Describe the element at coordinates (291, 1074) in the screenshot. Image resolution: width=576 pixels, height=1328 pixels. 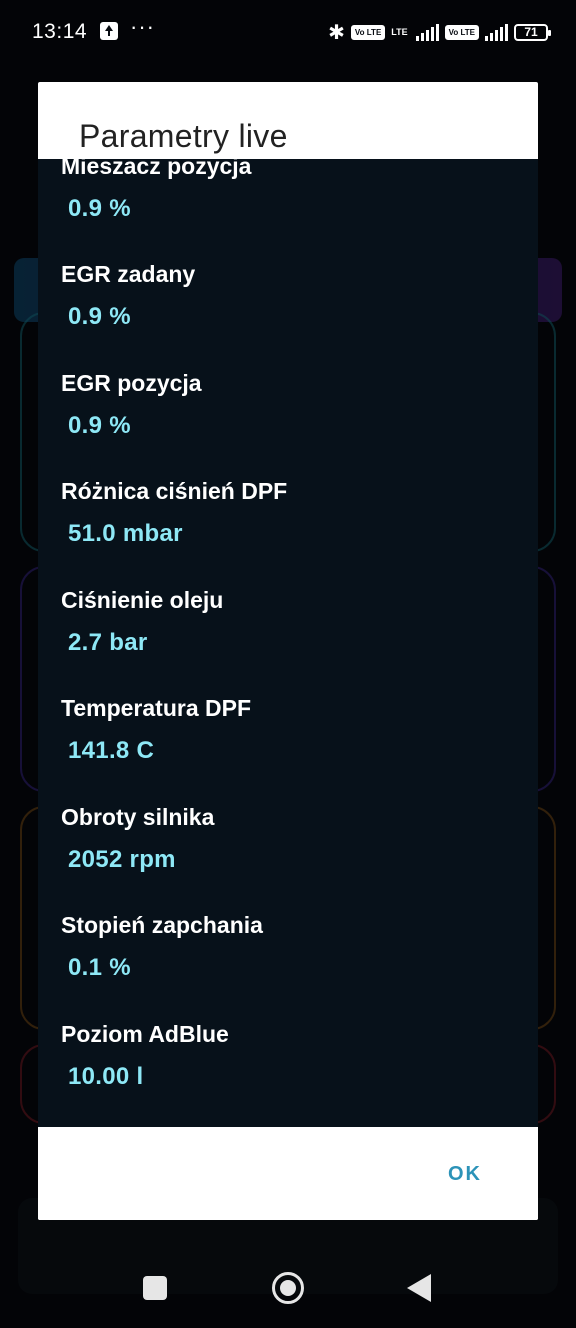
I see `list-item: Poziom AdBlue 10.00 l` at that location.